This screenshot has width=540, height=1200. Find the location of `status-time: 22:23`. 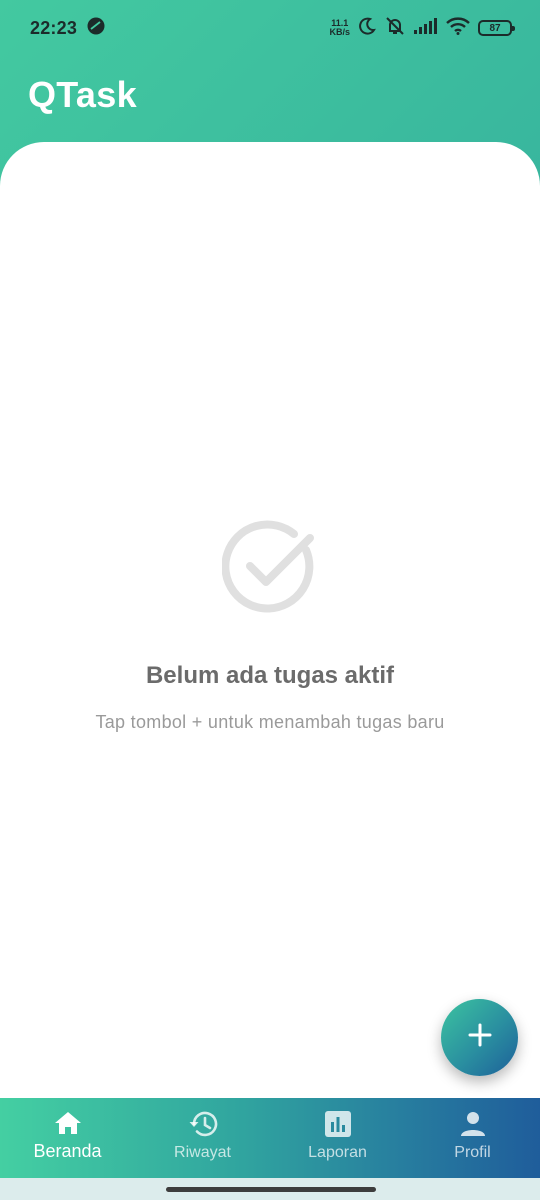

status-time: 22:23 is located at coordinates (54, 27).